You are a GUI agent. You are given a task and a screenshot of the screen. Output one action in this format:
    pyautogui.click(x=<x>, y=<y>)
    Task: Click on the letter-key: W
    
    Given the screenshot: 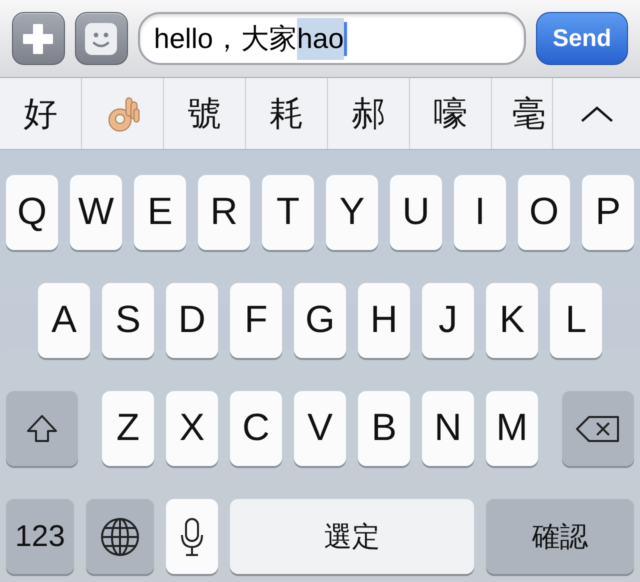 What is the action you would take?
    pyautogui.click(x=96, y=212)
    